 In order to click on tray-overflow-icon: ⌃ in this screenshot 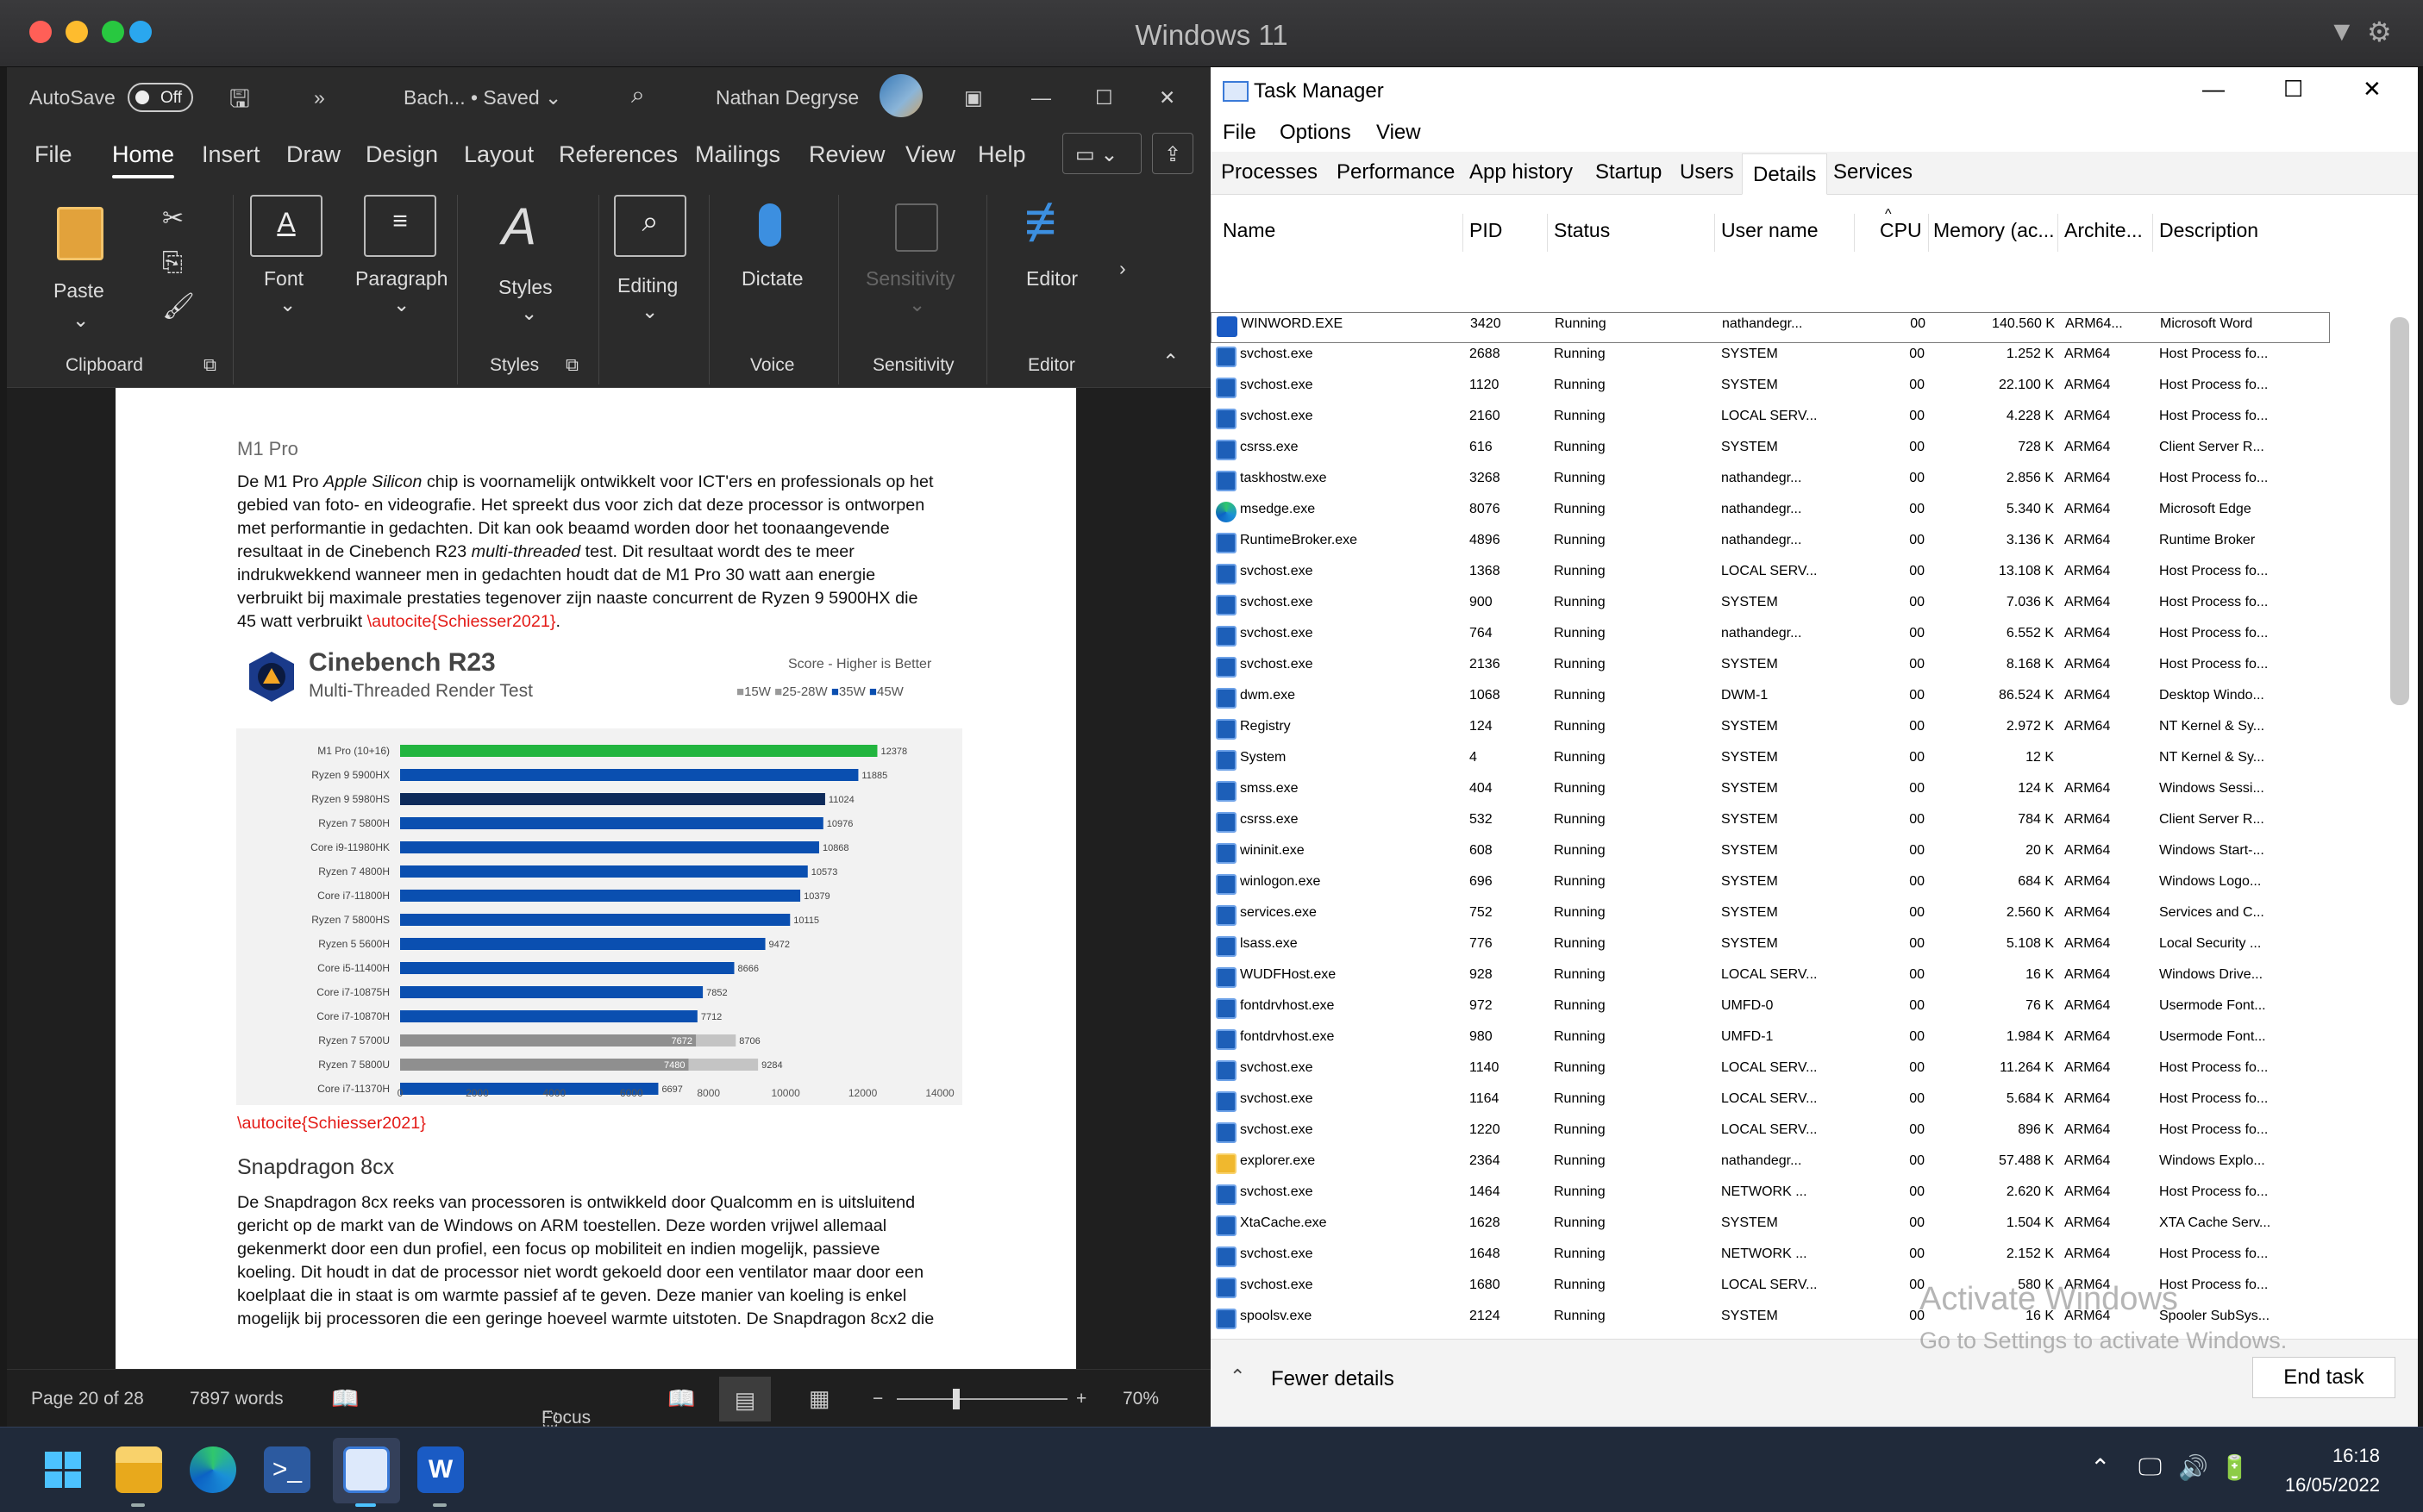, I will do `click(2100, 1467)`.